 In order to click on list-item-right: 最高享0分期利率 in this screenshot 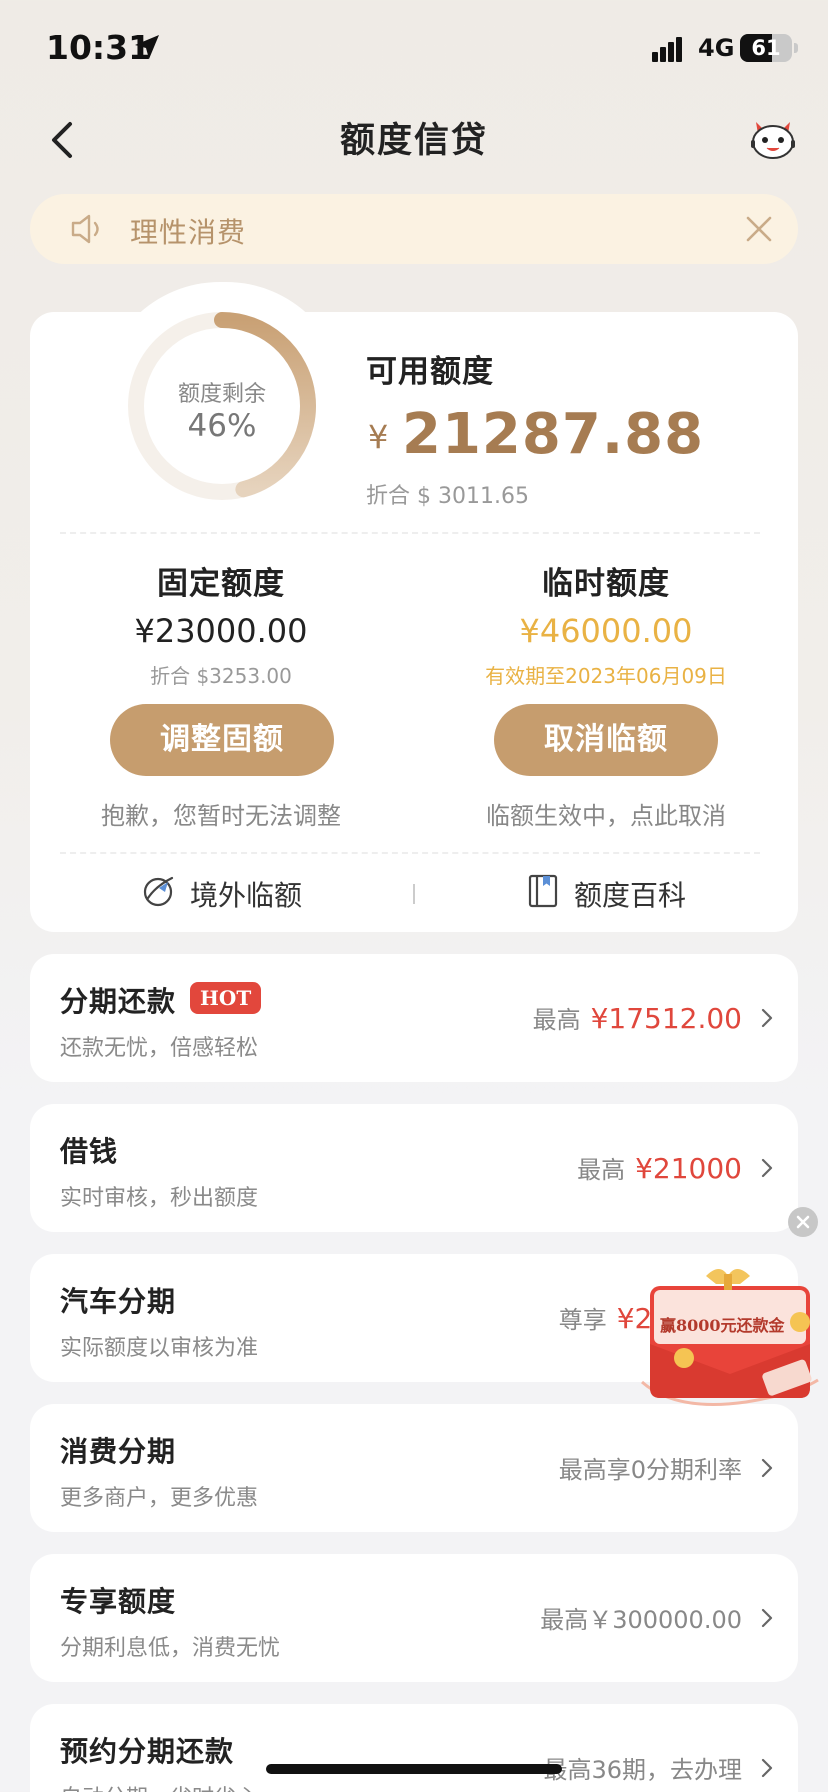, I will do `click(650, 1467)`.